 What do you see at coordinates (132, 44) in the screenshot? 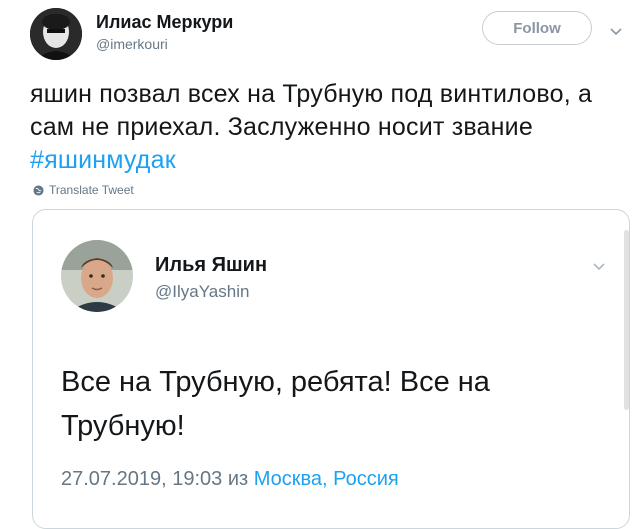
I see `author-handle: @imerkouri` at bounding box center [132, 44].